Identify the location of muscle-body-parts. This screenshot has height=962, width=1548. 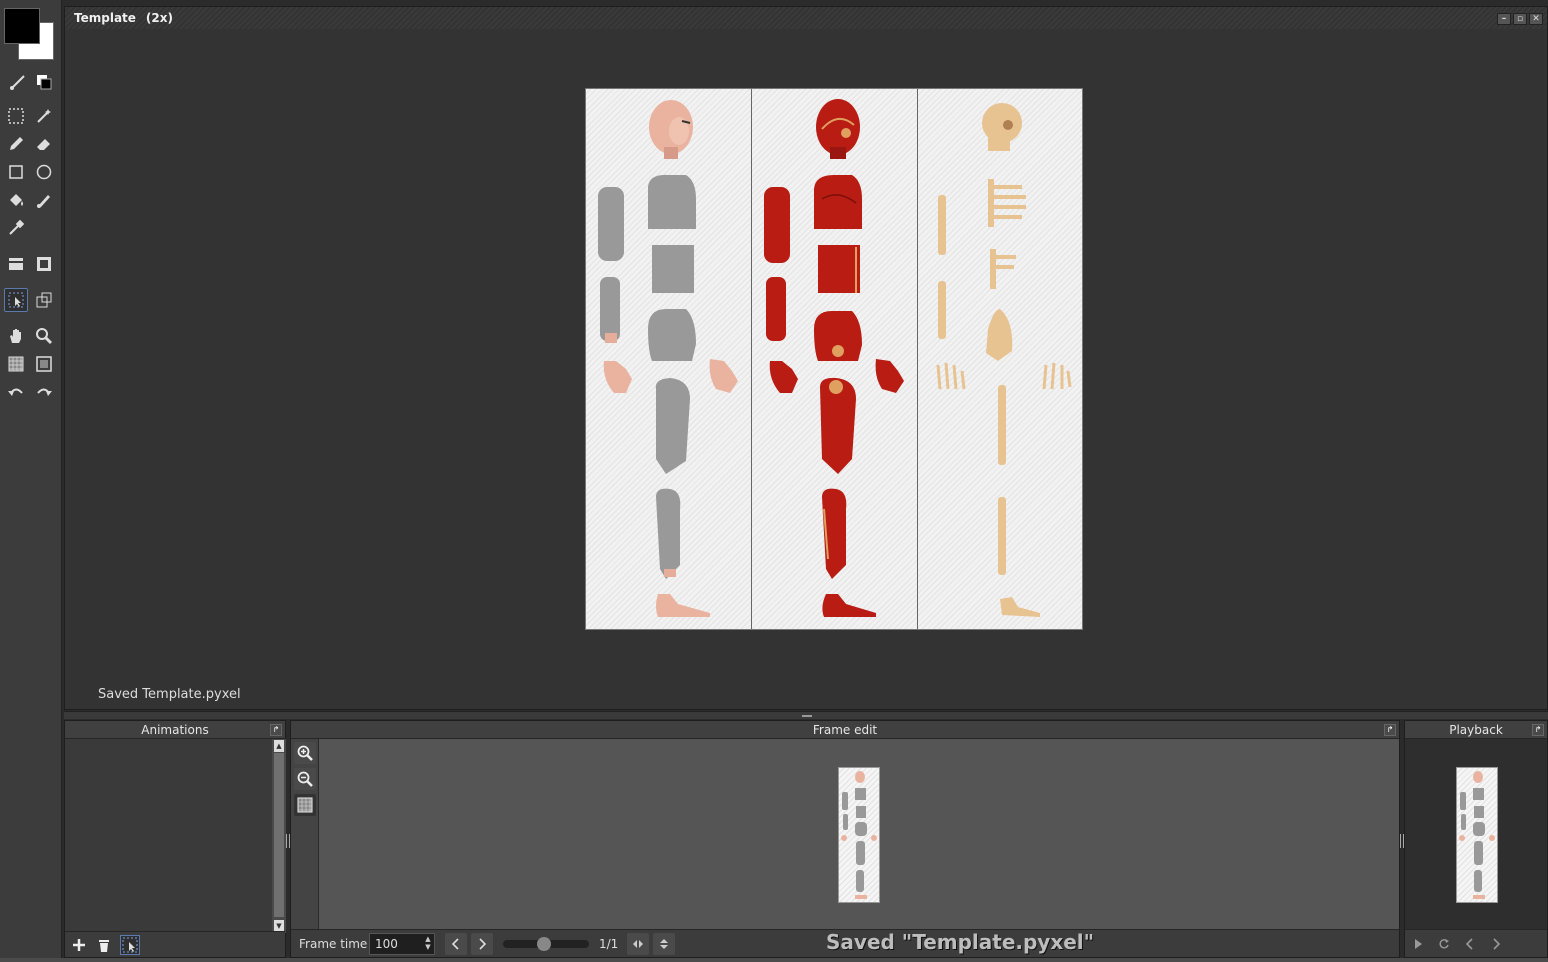
(834, 358).